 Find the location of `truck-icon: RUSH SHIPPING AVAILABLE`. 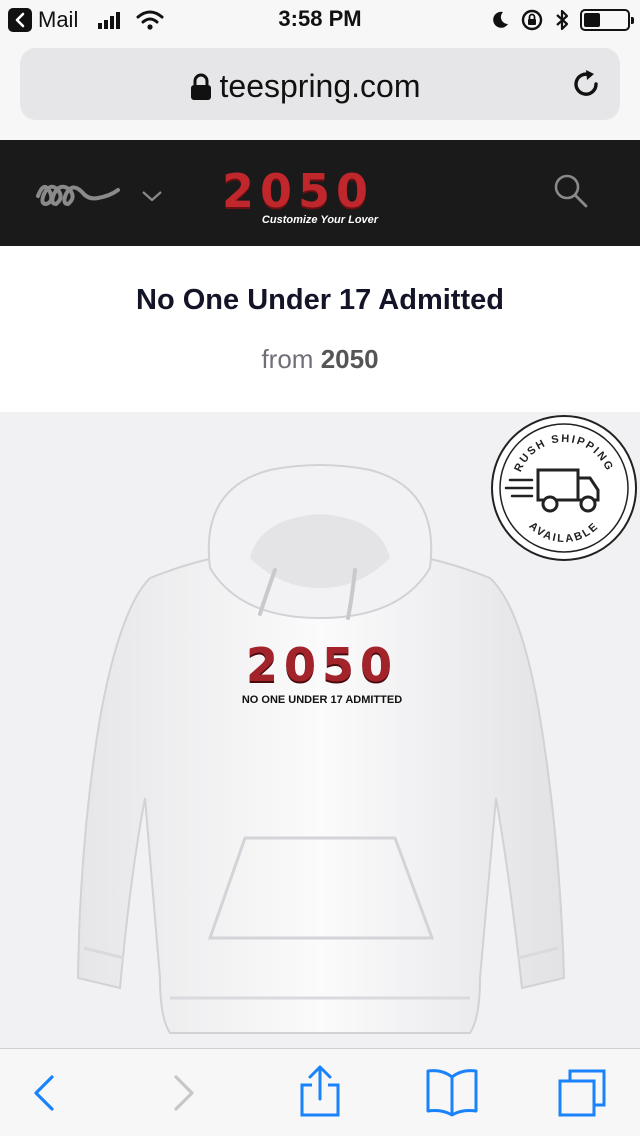

truck-icon: RUSH SHIPPING AVAILABLE is located at coordinates (564, 488).